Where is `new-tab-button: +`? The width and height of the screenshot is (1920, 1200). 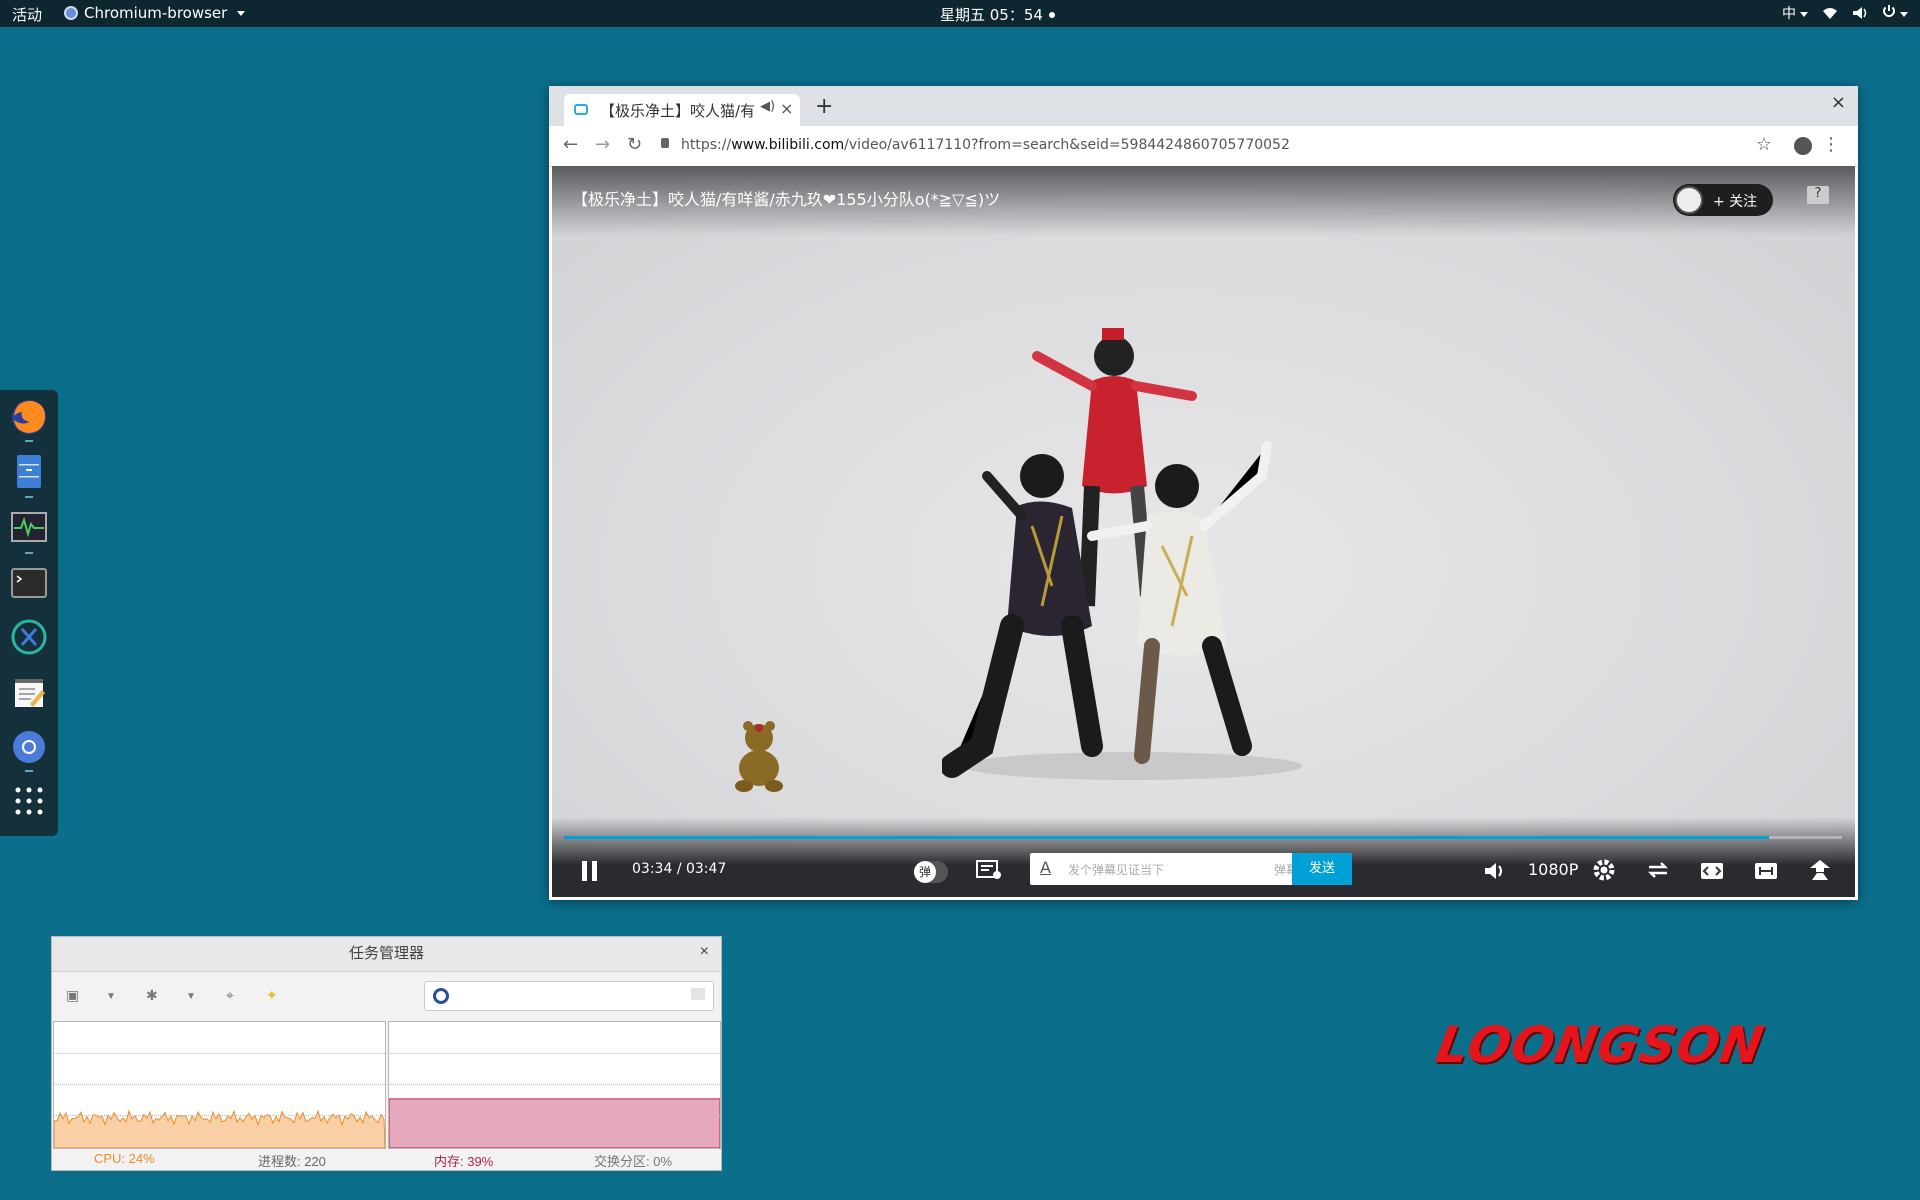 new-tab-button: + is located at coordinates (824, 106).